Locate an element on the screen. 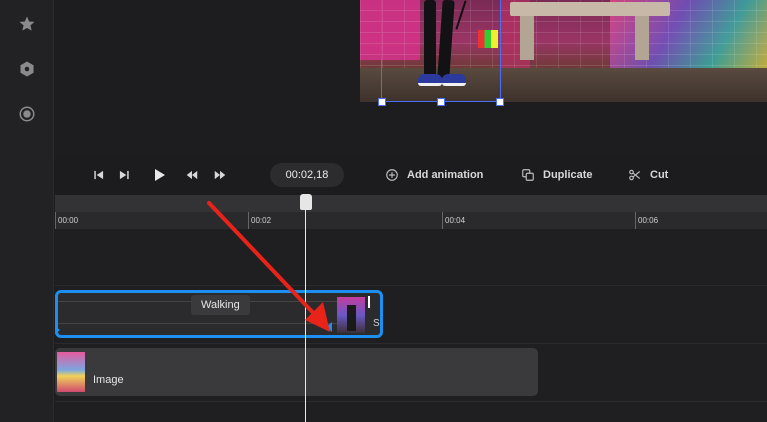 The height and width of the screenshot is (422, 767). playhead-handle is located at coordinates (306, 202).